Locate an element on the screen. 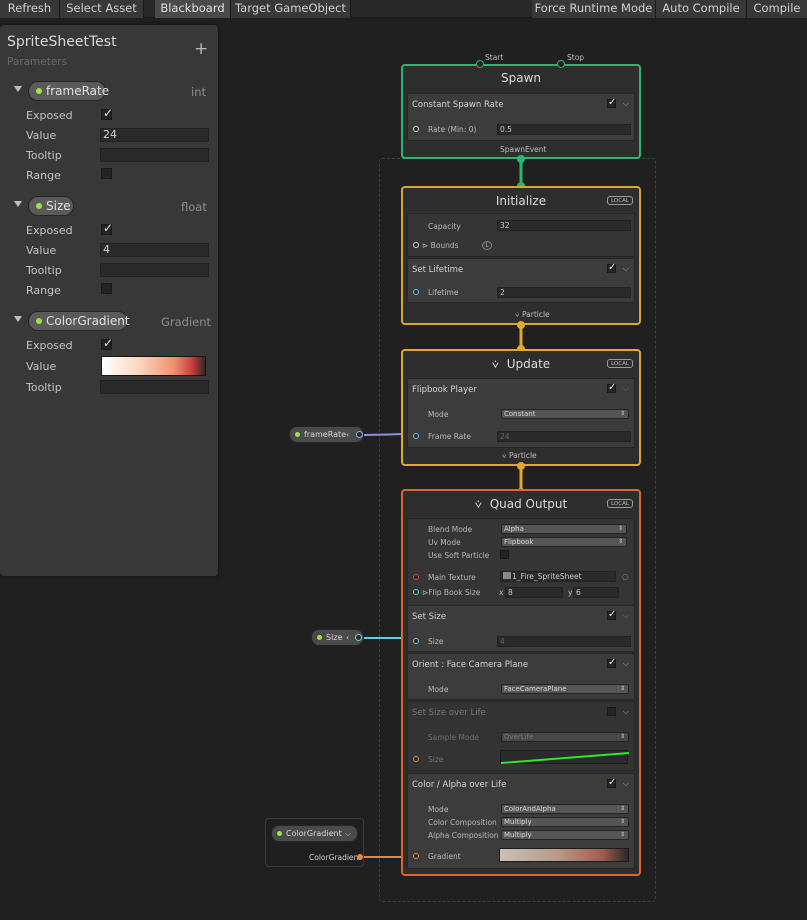  param-dot is located at coordinates (319, 637).